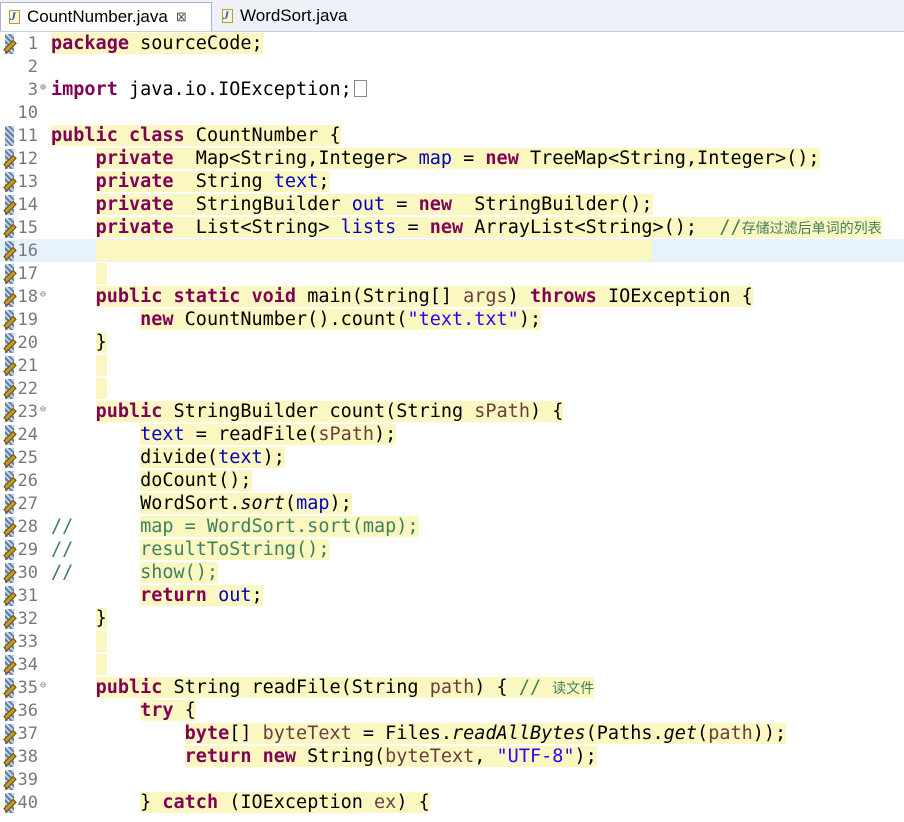 This screenshot has width=904, height=822. What do you see at coordinates (27, 734) in the screenshot?
I see `line-number: 37` at bounding box center [27, 734].